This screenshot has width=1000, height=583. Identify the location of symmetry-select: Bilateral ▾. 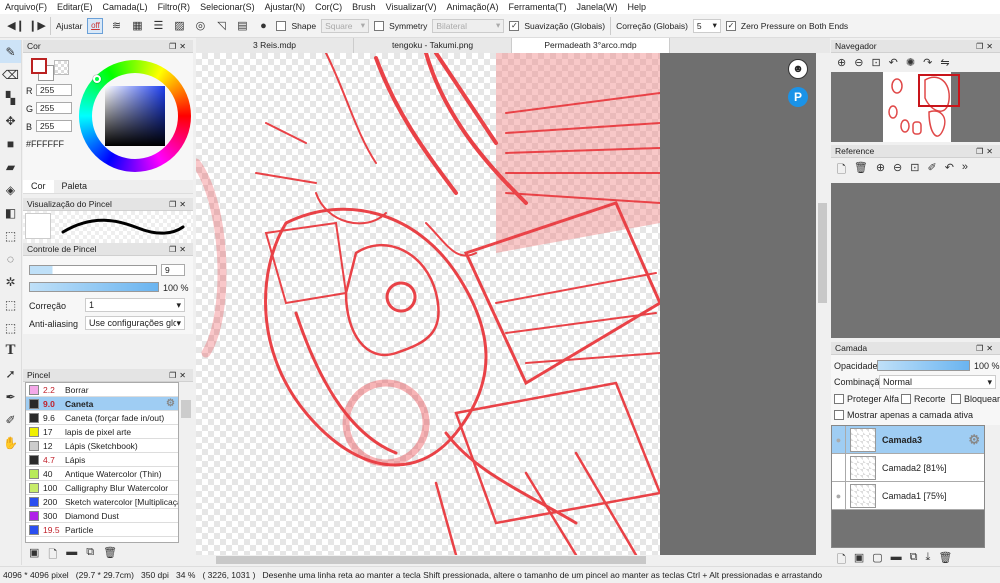
(468, 25).